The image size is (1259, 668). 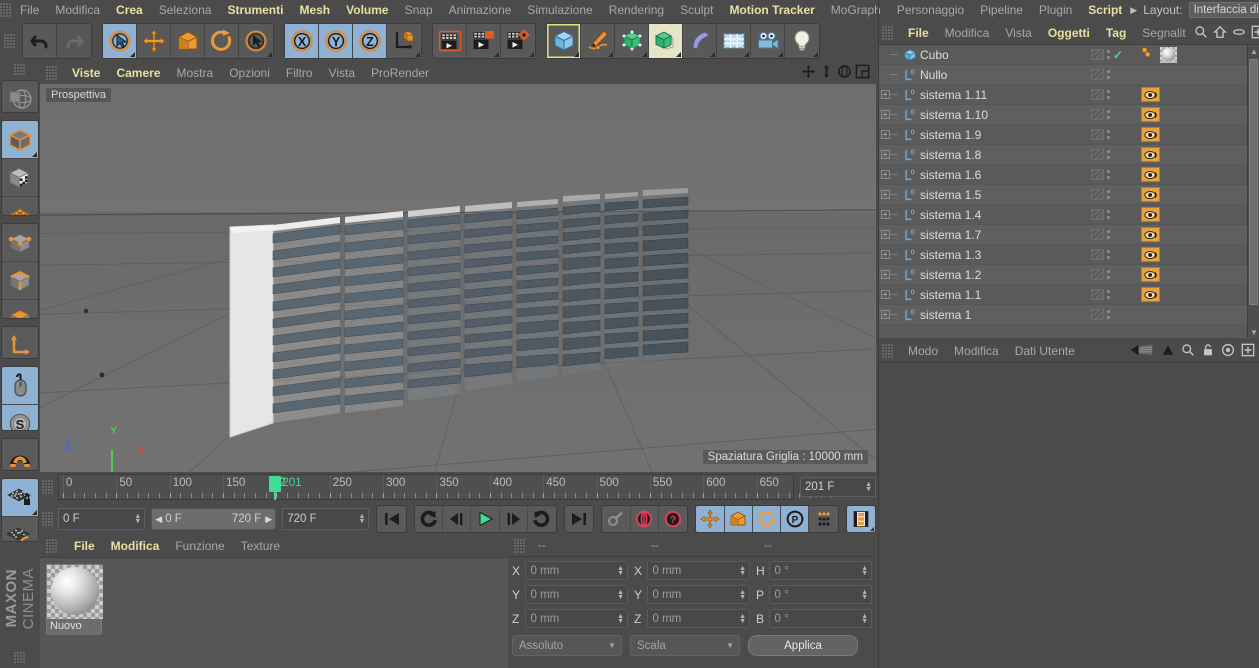 I want to click on scroll-up-icon: ▲, so click(x=1254, y=51).